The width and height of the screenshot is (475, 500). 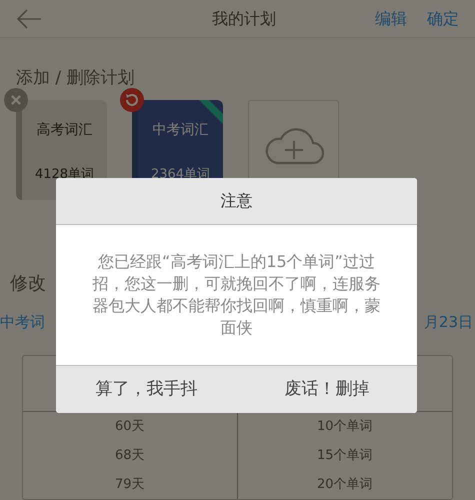 What do you see at coordinates (345, 427) in the screenshot?
I see `table-cell-text: 10个单词` at bounding box center [345, 427].